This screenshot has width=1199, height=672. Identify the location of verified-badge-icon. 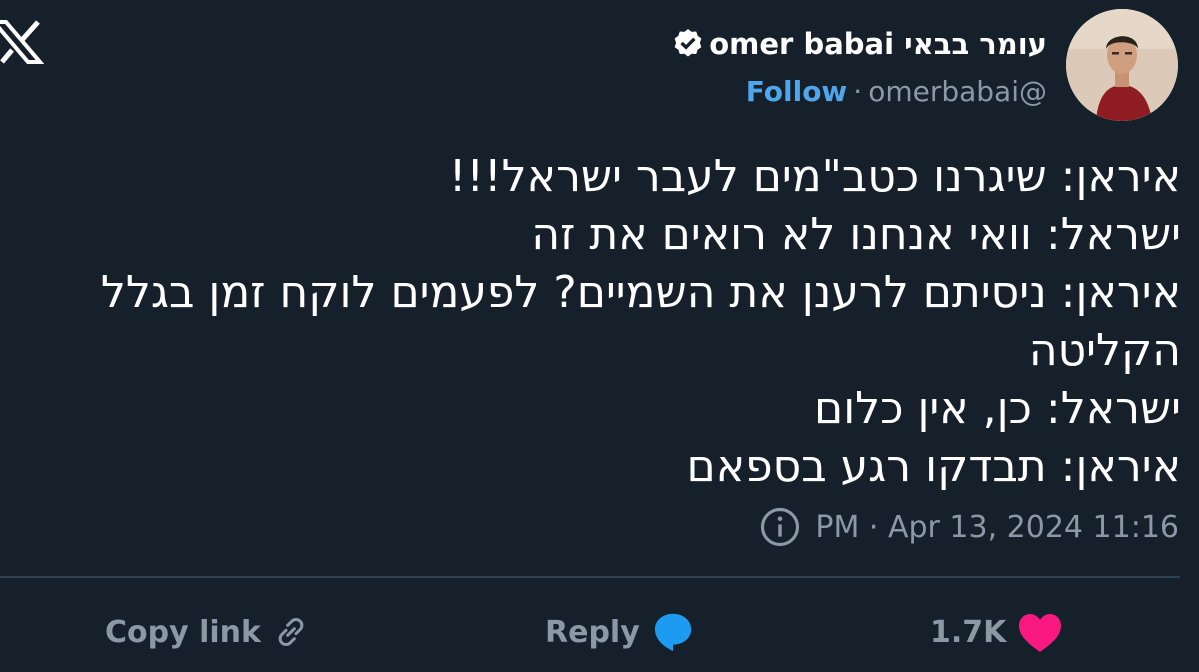
(688, 43).